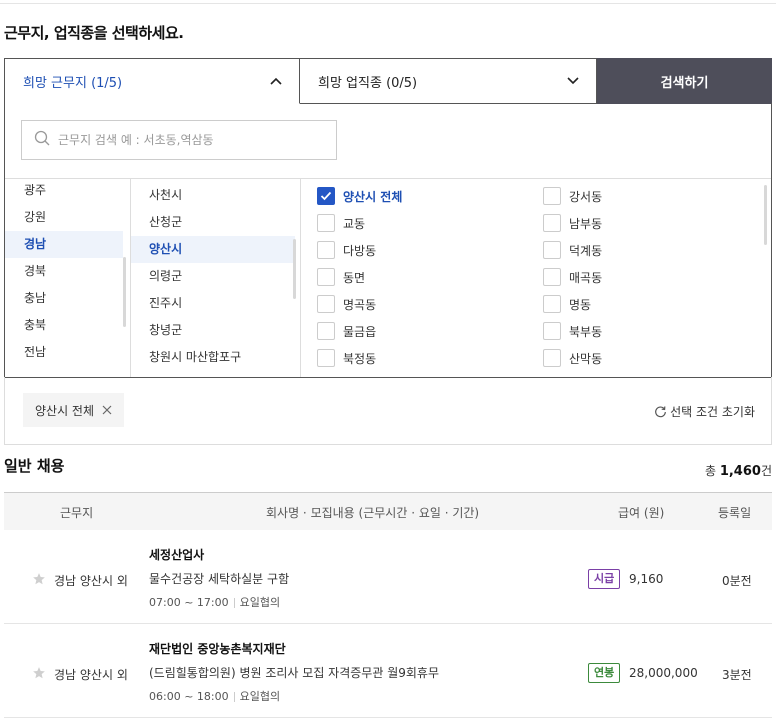 This screenshot has width=776, height=720. What do you see at coordinates (430, 196) in the screenshot?
I see `dong-checkbox: 양산시 전체` at bounding box center [430, 196].